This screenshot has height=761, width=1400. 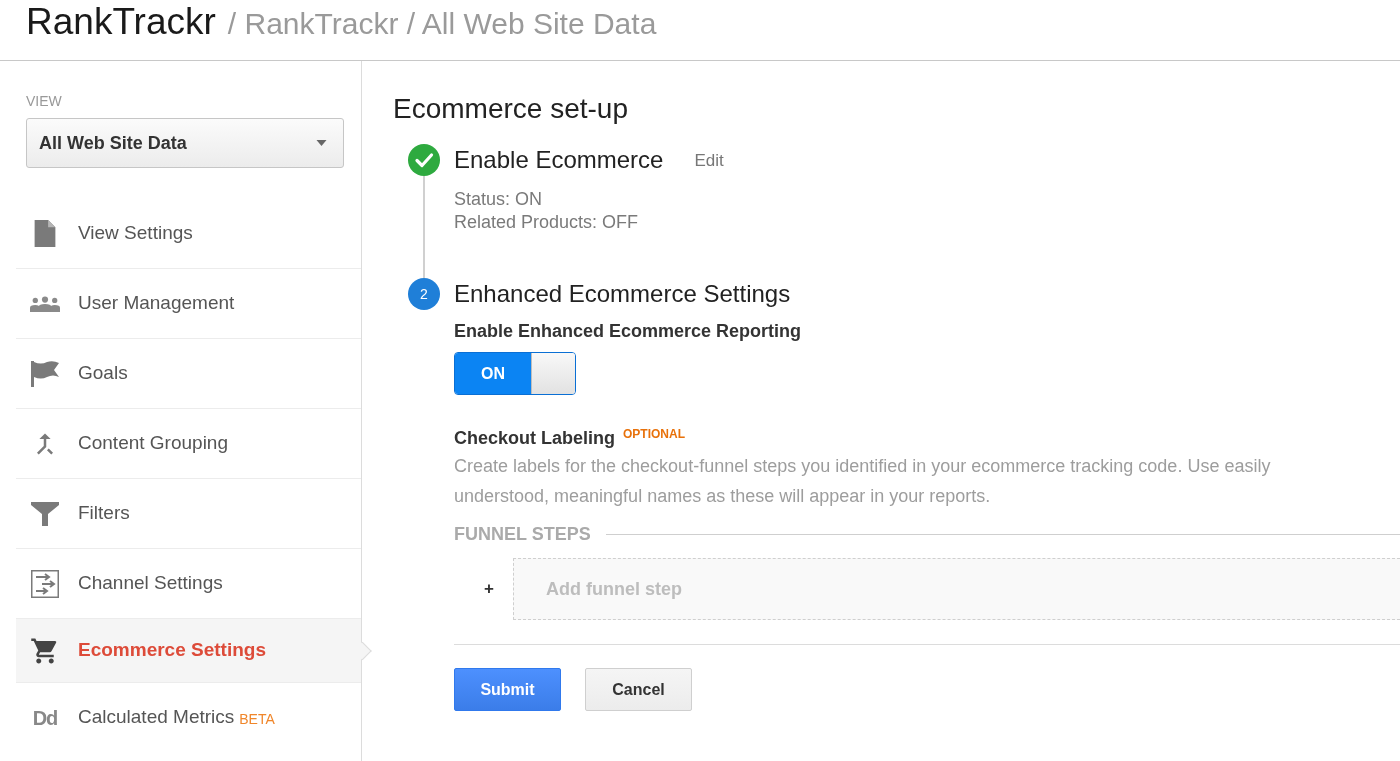 What do you see at coordinates (45, 233) in the screenshot?
I see `document-icon` at bounding box center [45, 233].